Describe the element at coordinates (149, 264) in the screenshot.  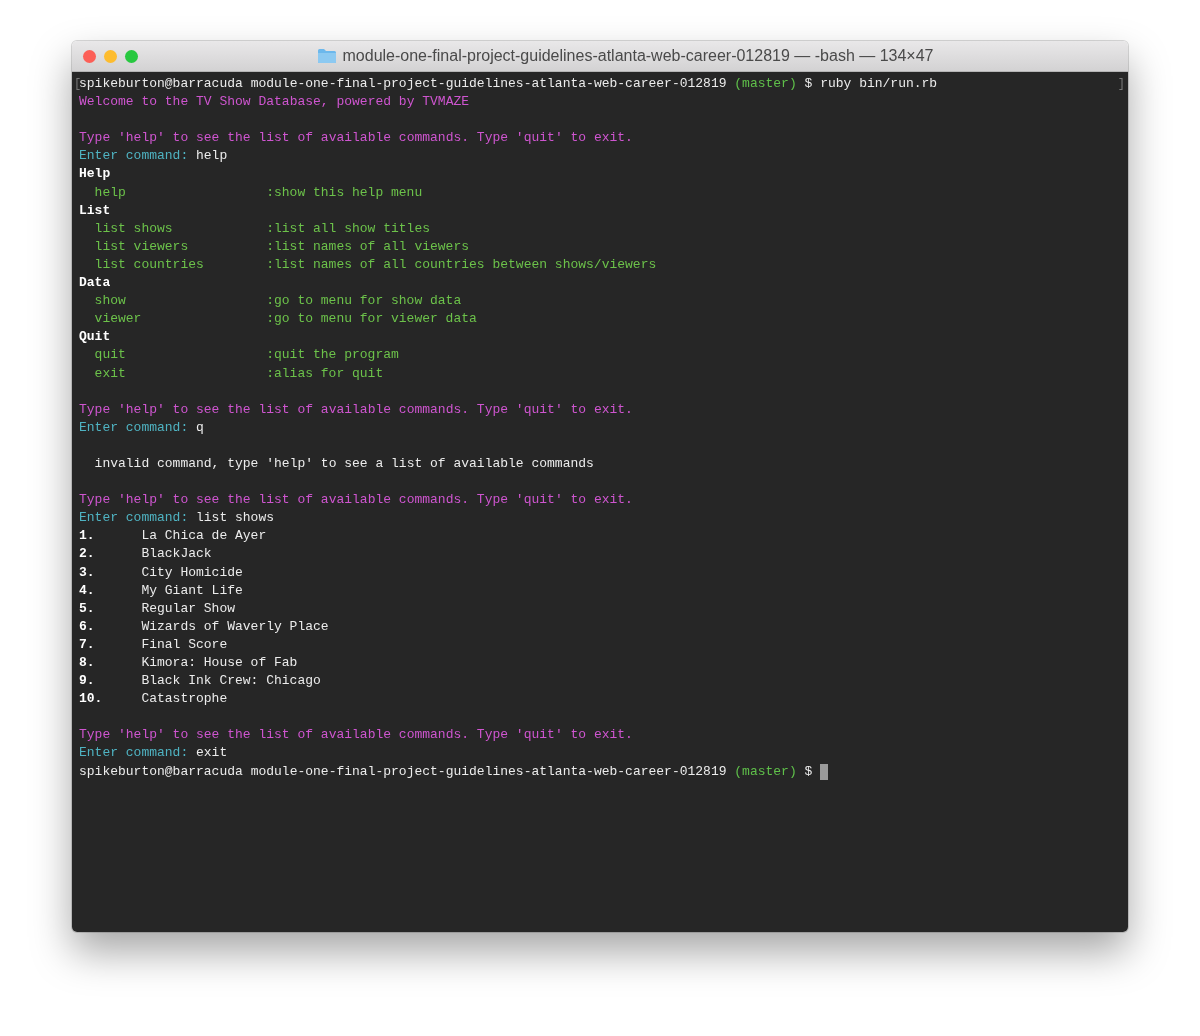
I see `command-name: list countries` at that location.